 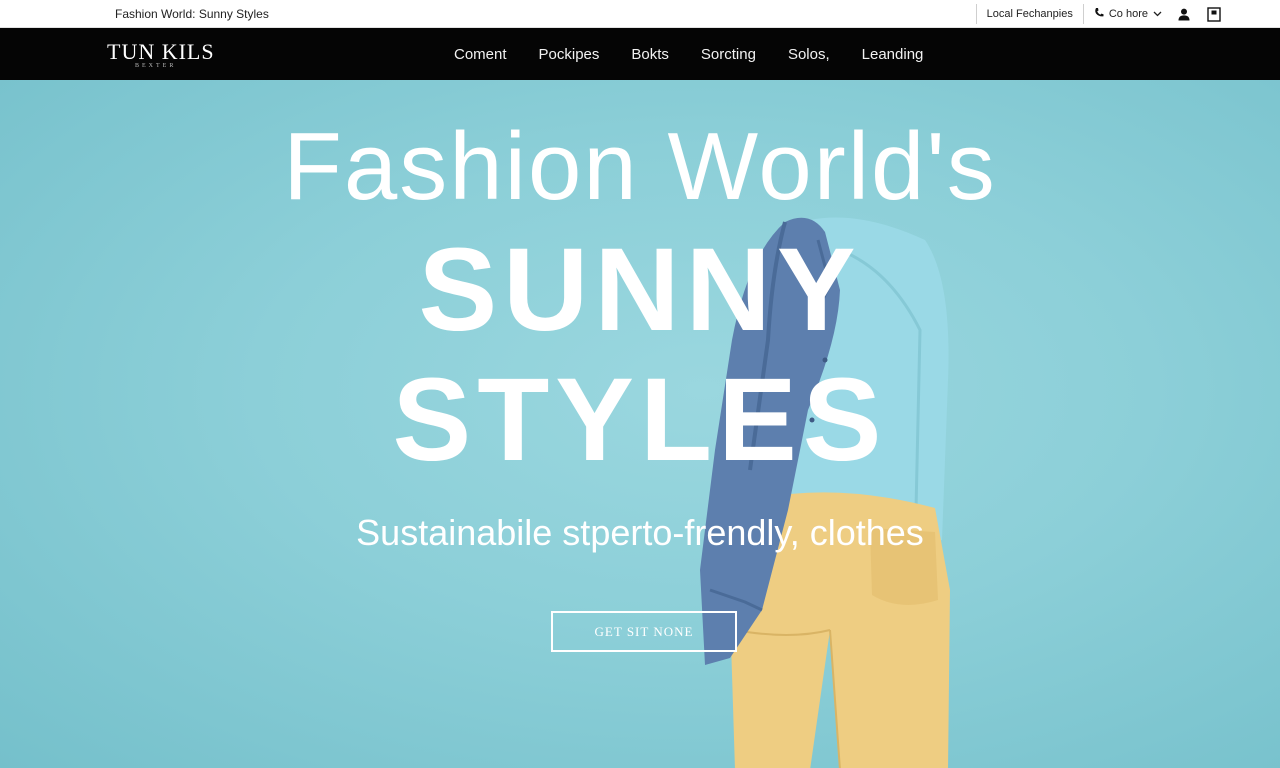 I want to click on hero-title-line3: STYLES, so click(x=640, y=420).